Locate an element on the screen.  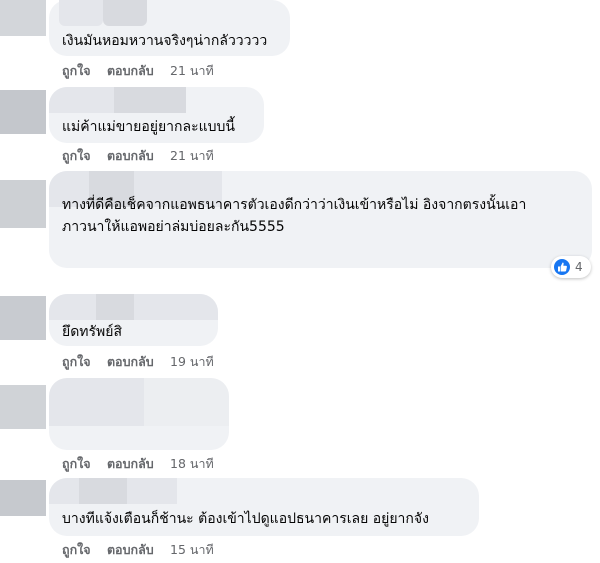
comment-bubble: แม่ค้าแม่ขายอยู่ยากละแบบนี้ is located at coordinates (156, 115).